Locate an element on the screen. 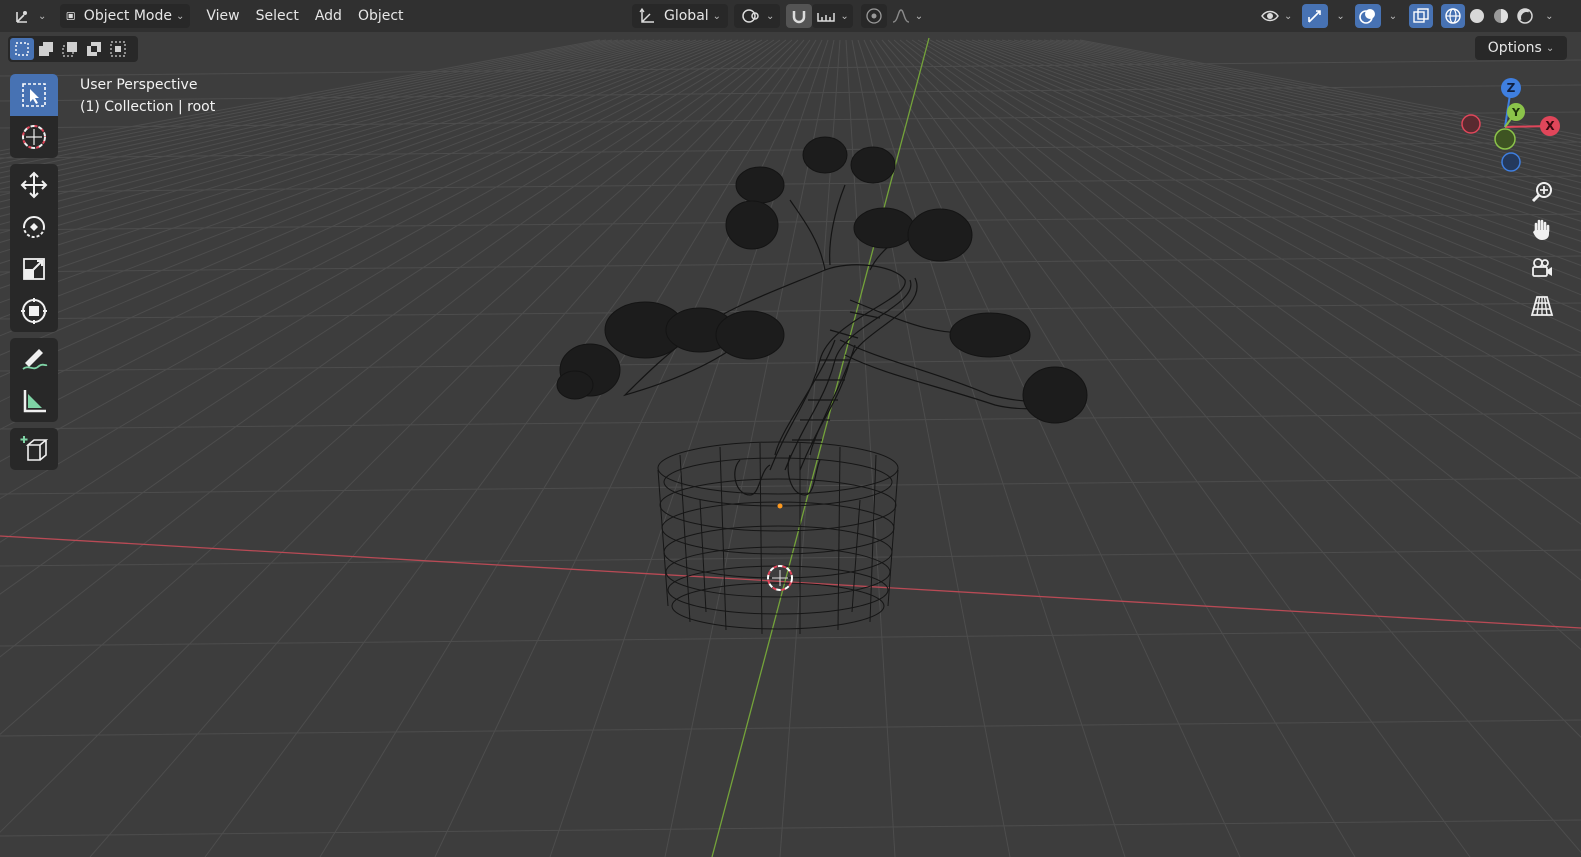 The image size is (1581, 857). x-axis-label: X is located at coordinates (1550, 126).